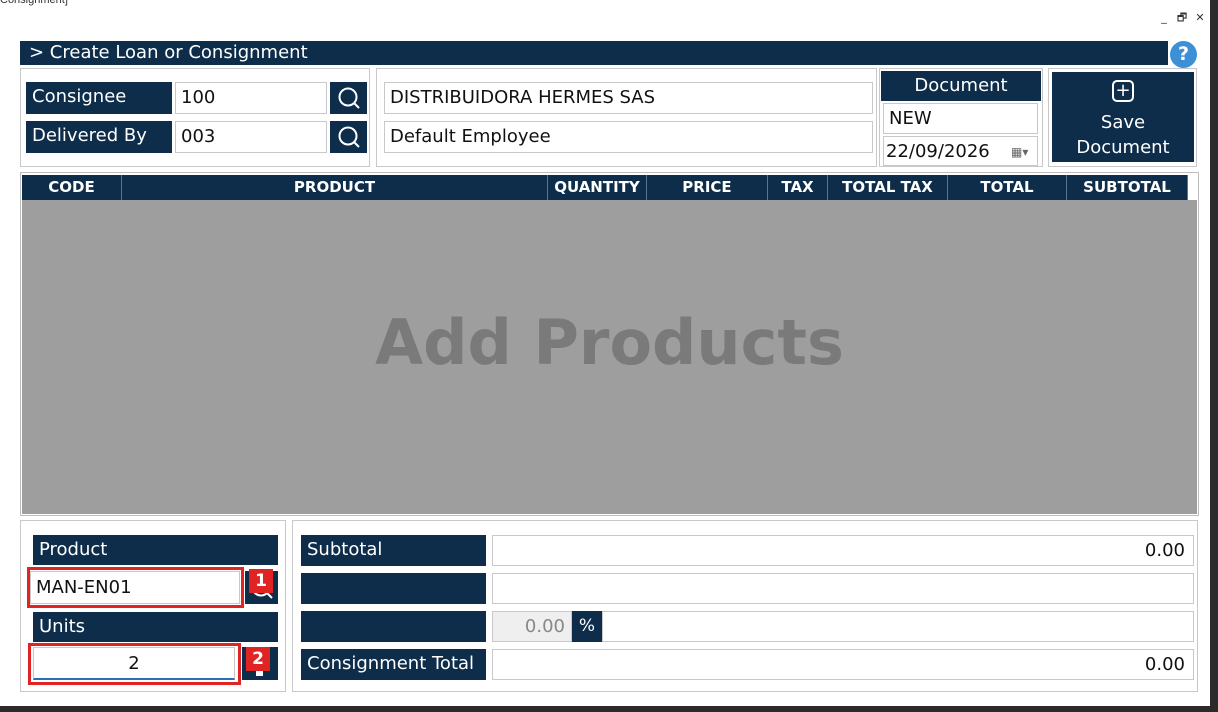 This screenshot has width=1218, height=712. I want to click on consignee-name-field: DISTRIBUIDORA HERMES SAS, so click(628, 98).